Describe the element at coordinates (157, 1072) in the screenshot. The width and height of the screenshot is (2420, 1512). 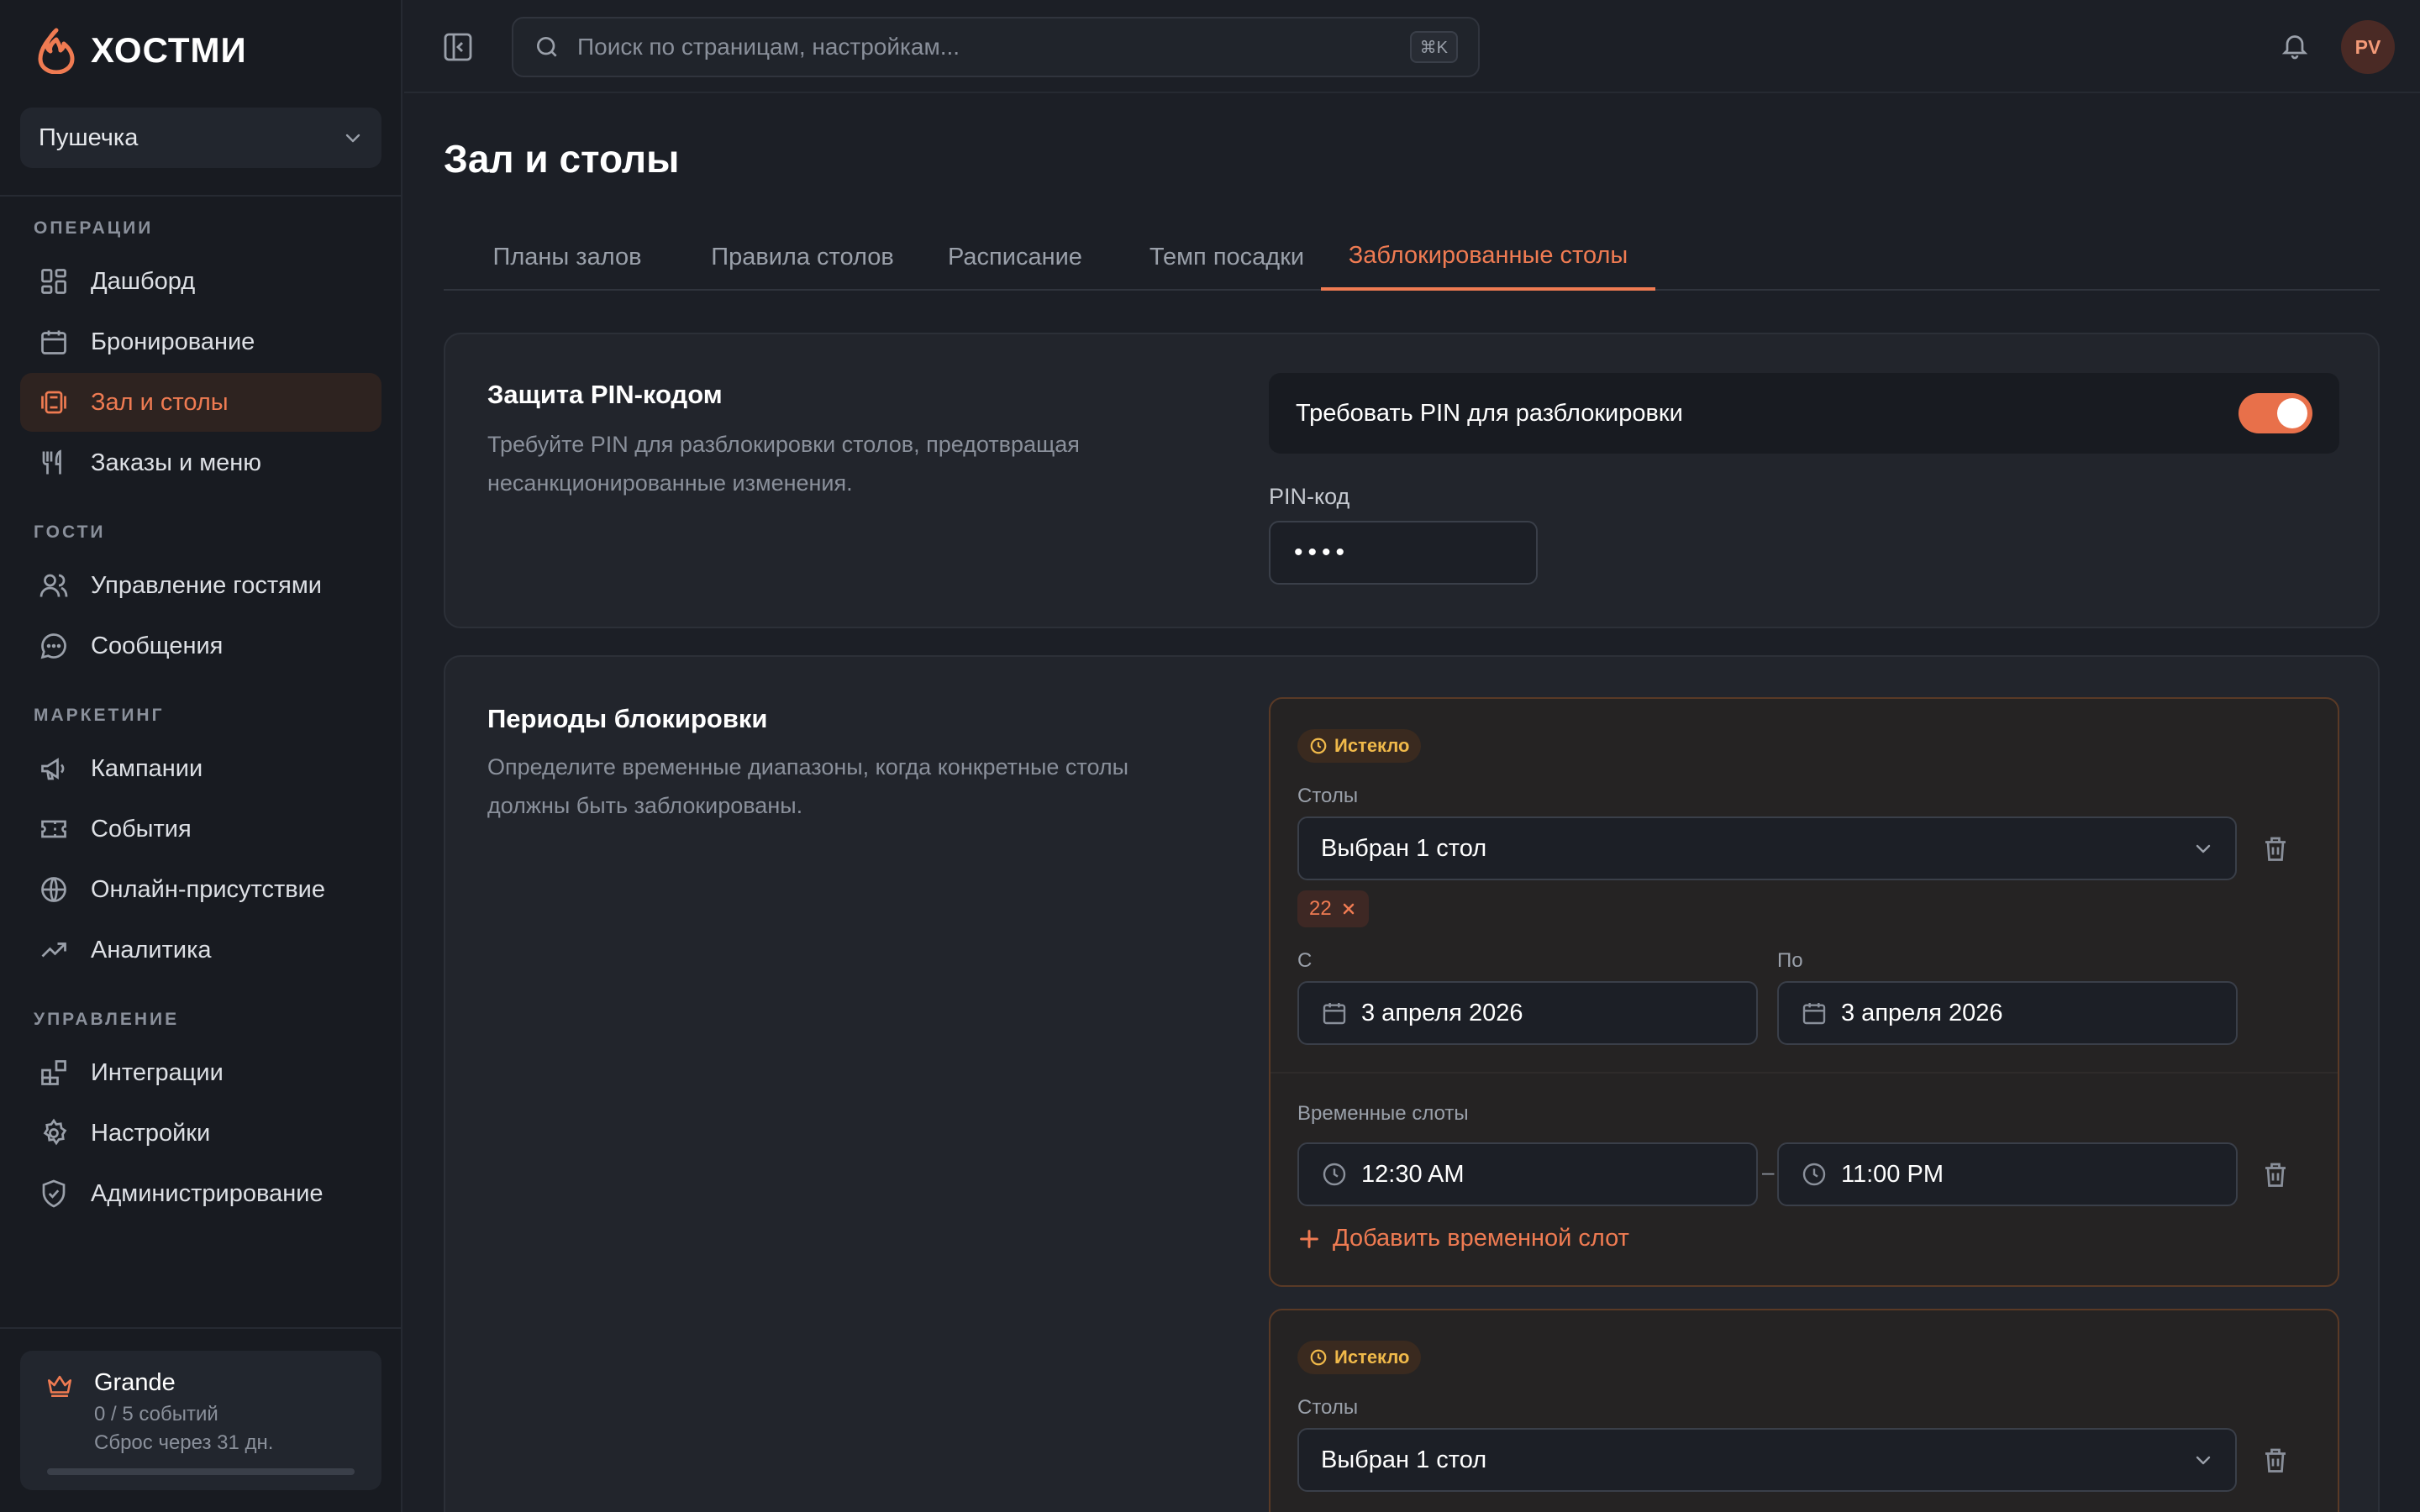
I see `sidebar-item-label: Интеграции` at that location.